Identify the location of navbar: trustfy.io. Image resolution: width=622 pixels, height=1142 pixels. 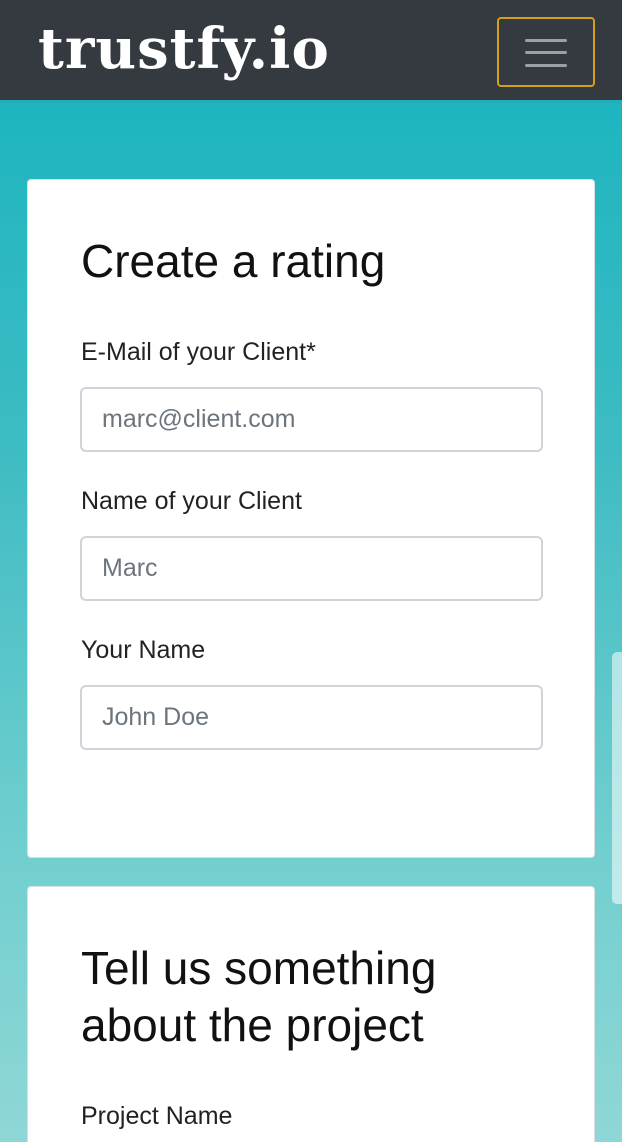
(311, 51).